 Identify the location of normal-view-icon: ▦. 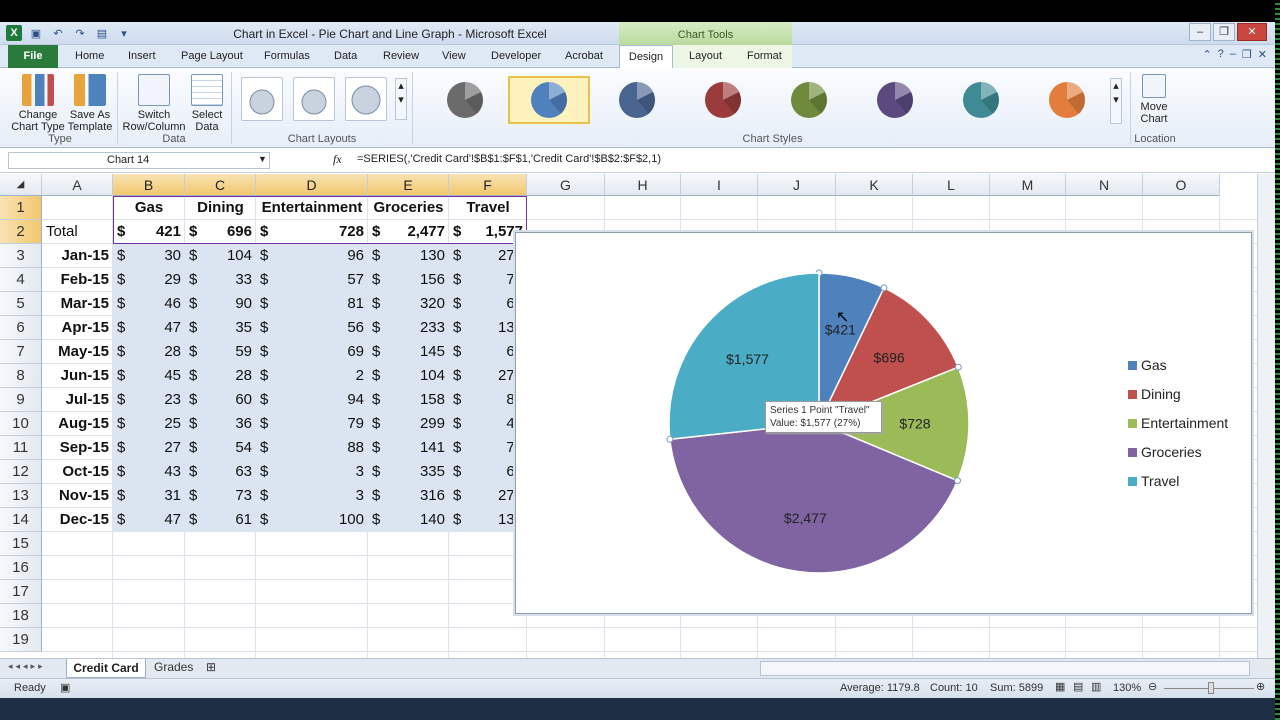
(1060, 686).